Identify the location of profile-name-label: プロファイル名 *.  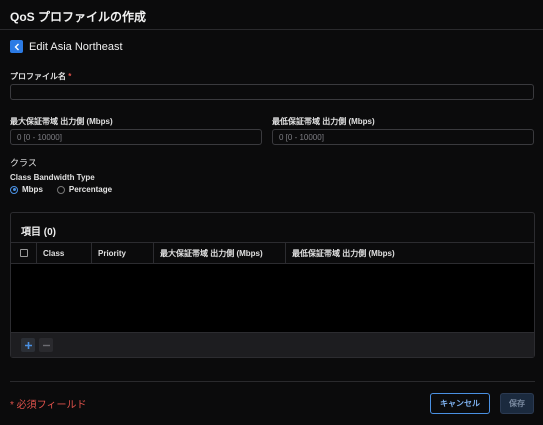
(41, 76).